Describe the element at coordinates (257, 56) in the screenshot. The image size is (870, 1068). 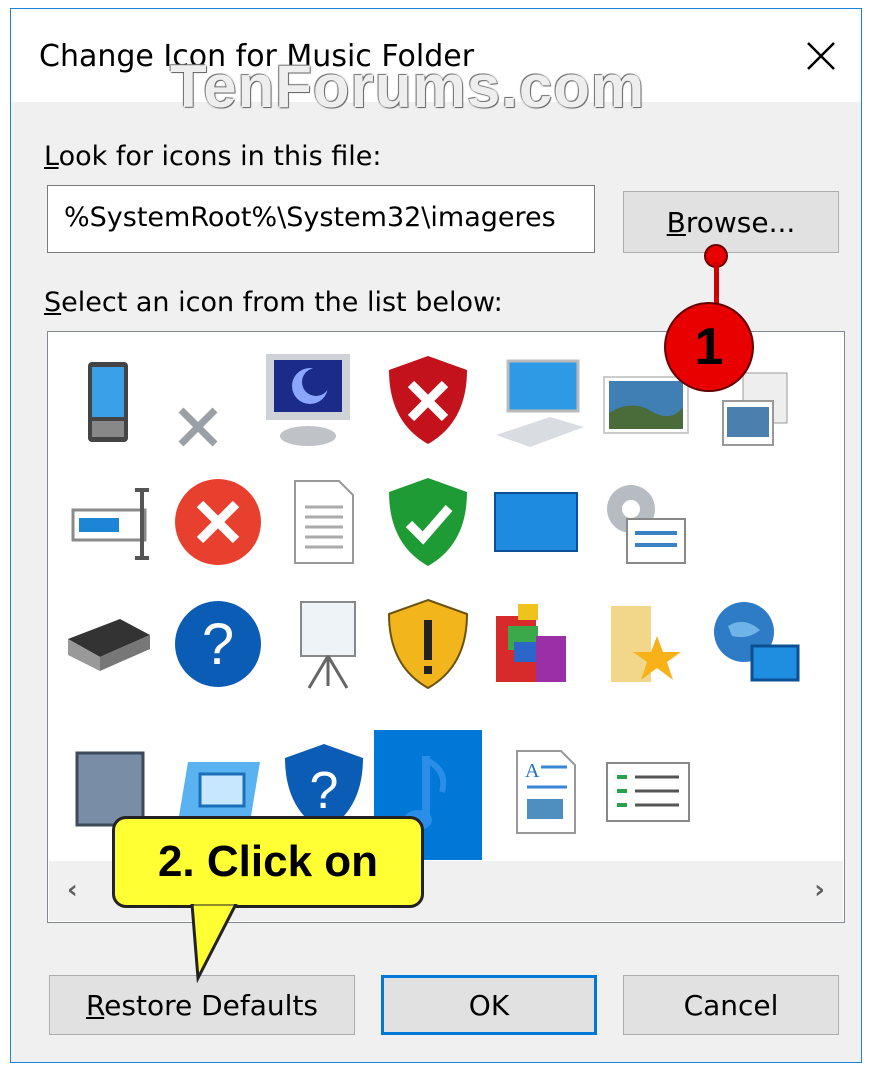
I see `window-title: Change Icon for Music Folder` at that location.